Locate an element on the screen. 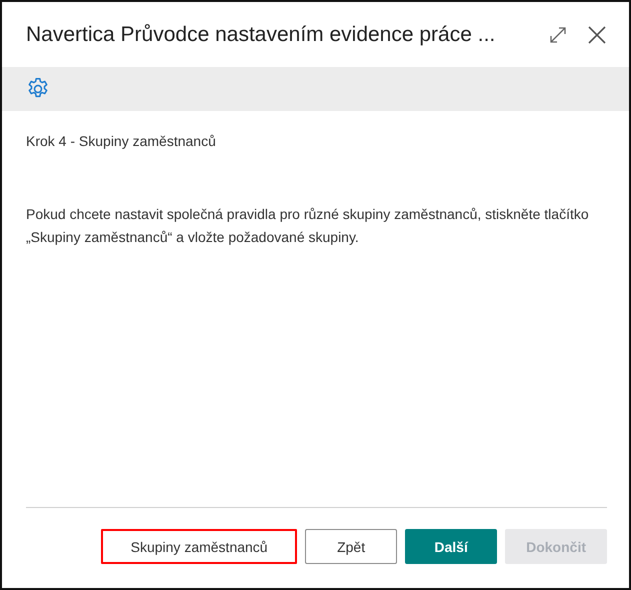  step-title: Krok 4 - Skupiny zaměstnanců is located at coordinates (121, 141).